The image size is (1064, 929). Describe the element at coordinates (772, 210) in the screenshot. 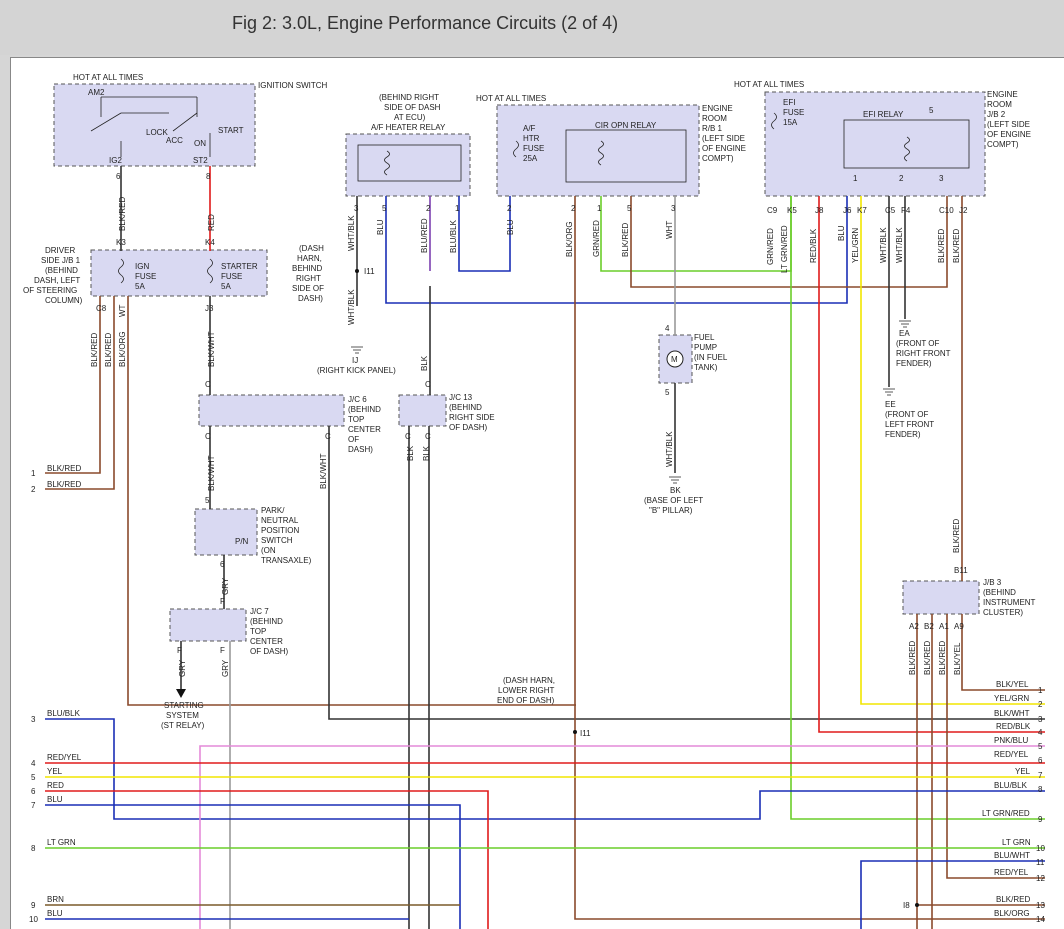

I see `pin-c9: C9` at that location.